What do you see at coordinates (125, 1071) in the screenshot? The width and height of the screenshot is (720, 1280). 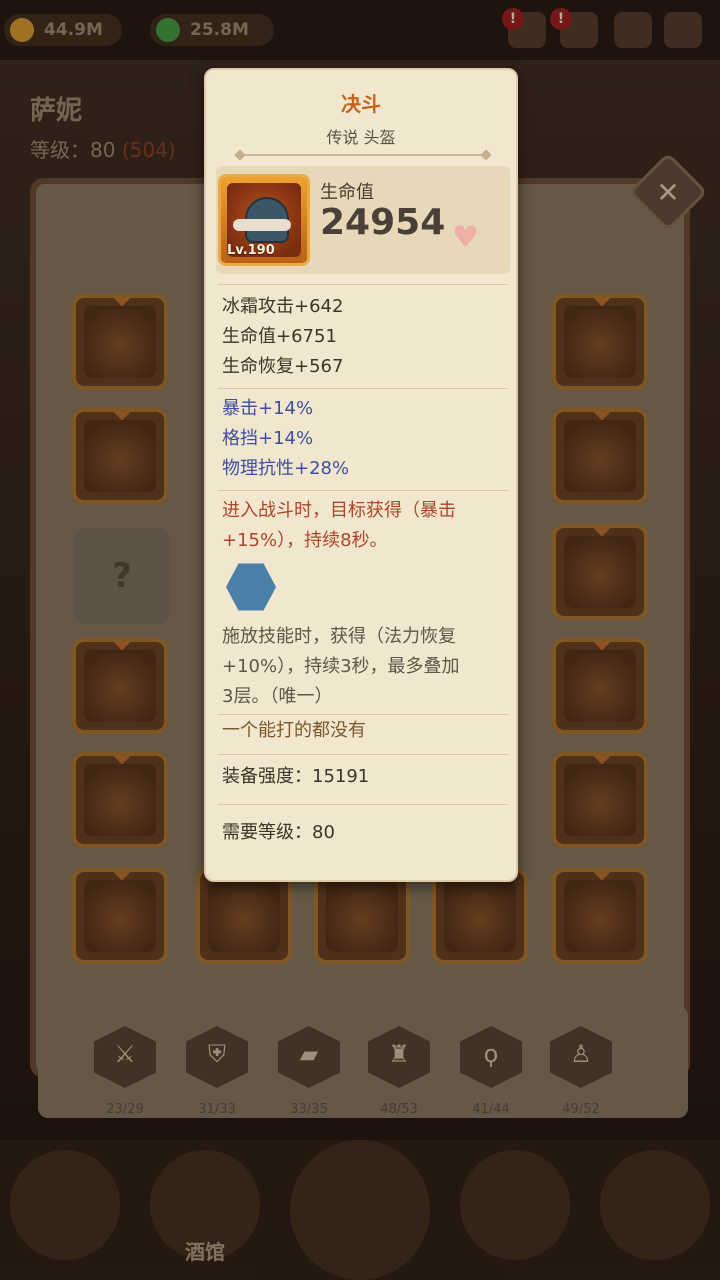 I see `tab-weapon: ⚔ 23/29` at bounding box center [125, 1071].